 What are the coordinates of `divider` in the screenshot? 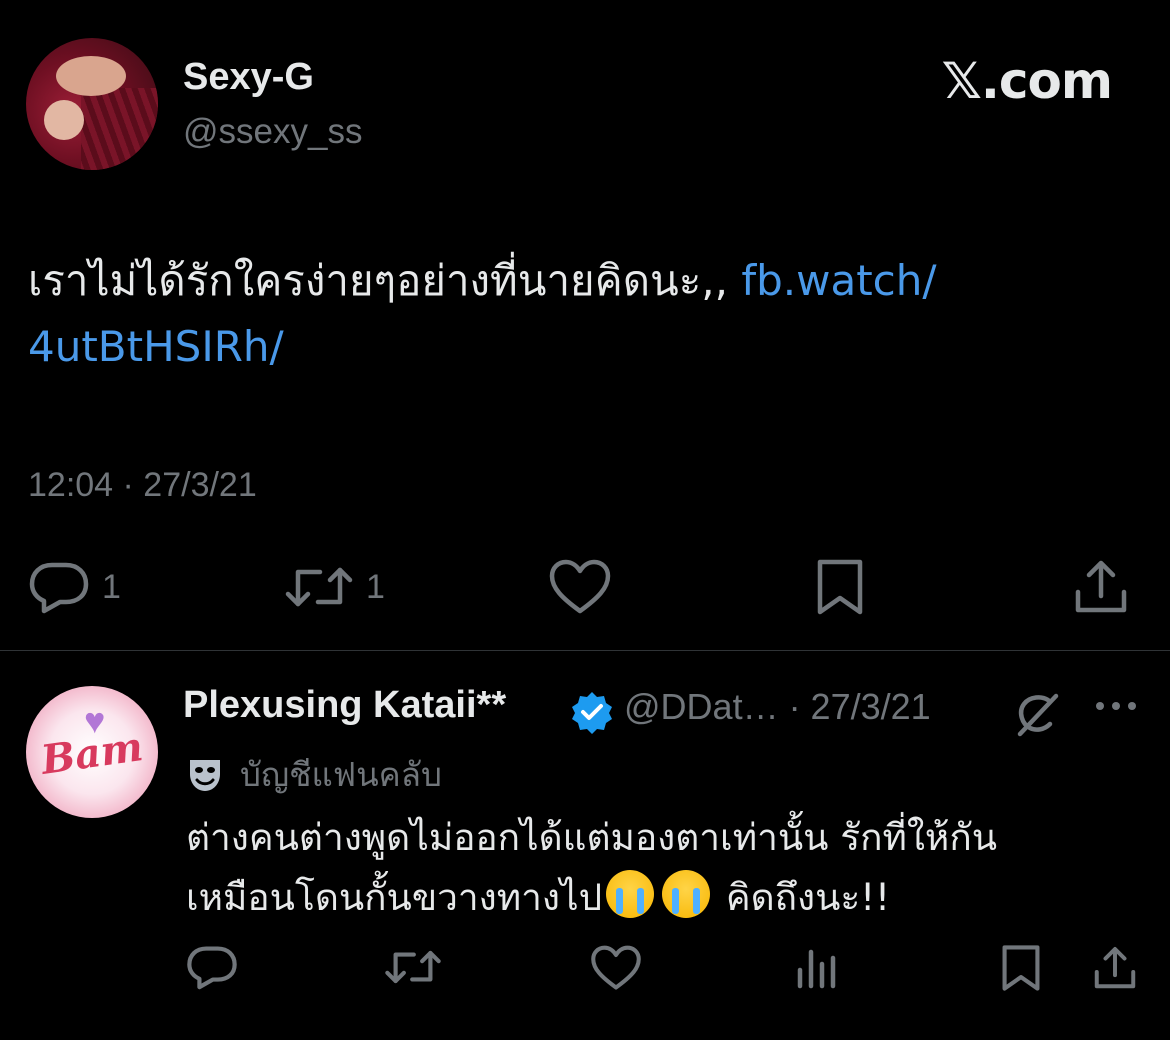 It's located at (585, 650).